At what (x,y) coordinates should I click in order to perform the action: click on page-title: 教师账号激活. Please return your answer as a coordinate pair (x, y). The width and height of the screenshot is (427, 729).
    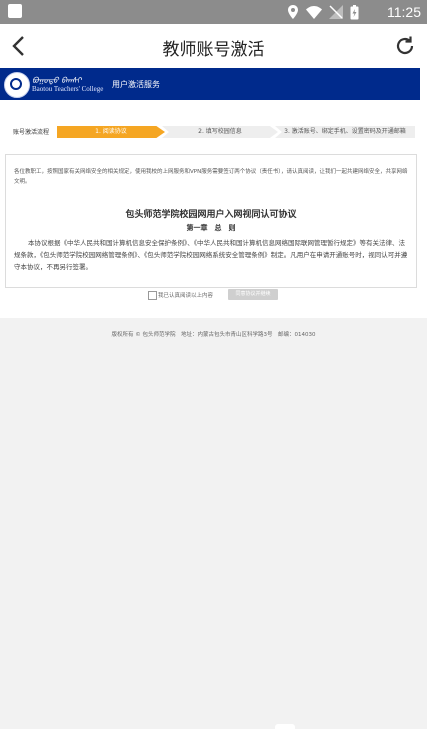
    Looking at the image, I should click on (213, 50).